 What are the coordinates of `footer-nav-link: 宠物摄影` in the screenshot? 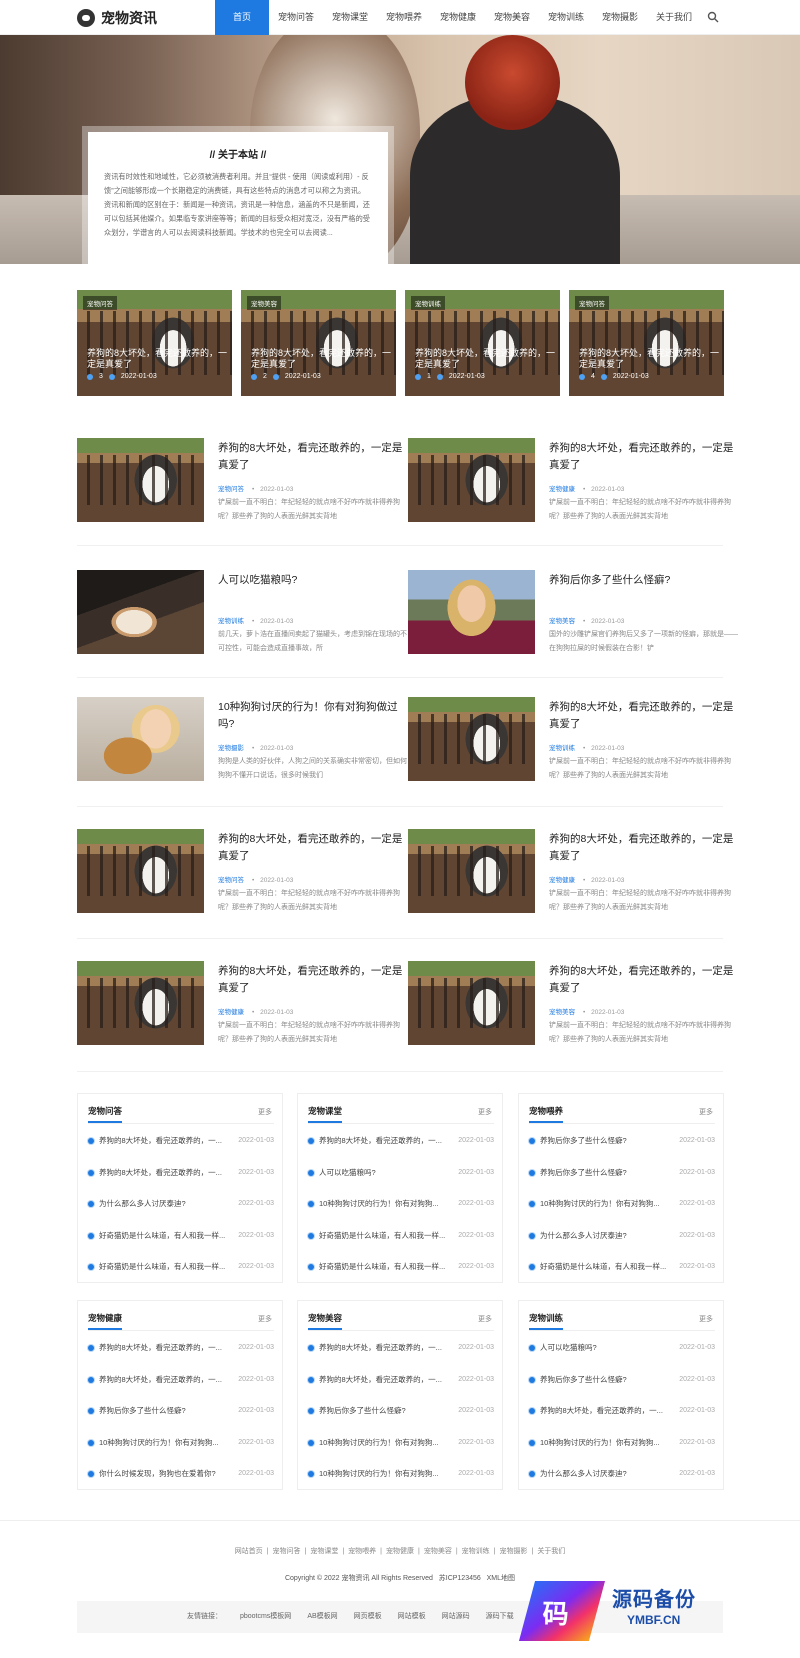 It's located at (513, 1551).